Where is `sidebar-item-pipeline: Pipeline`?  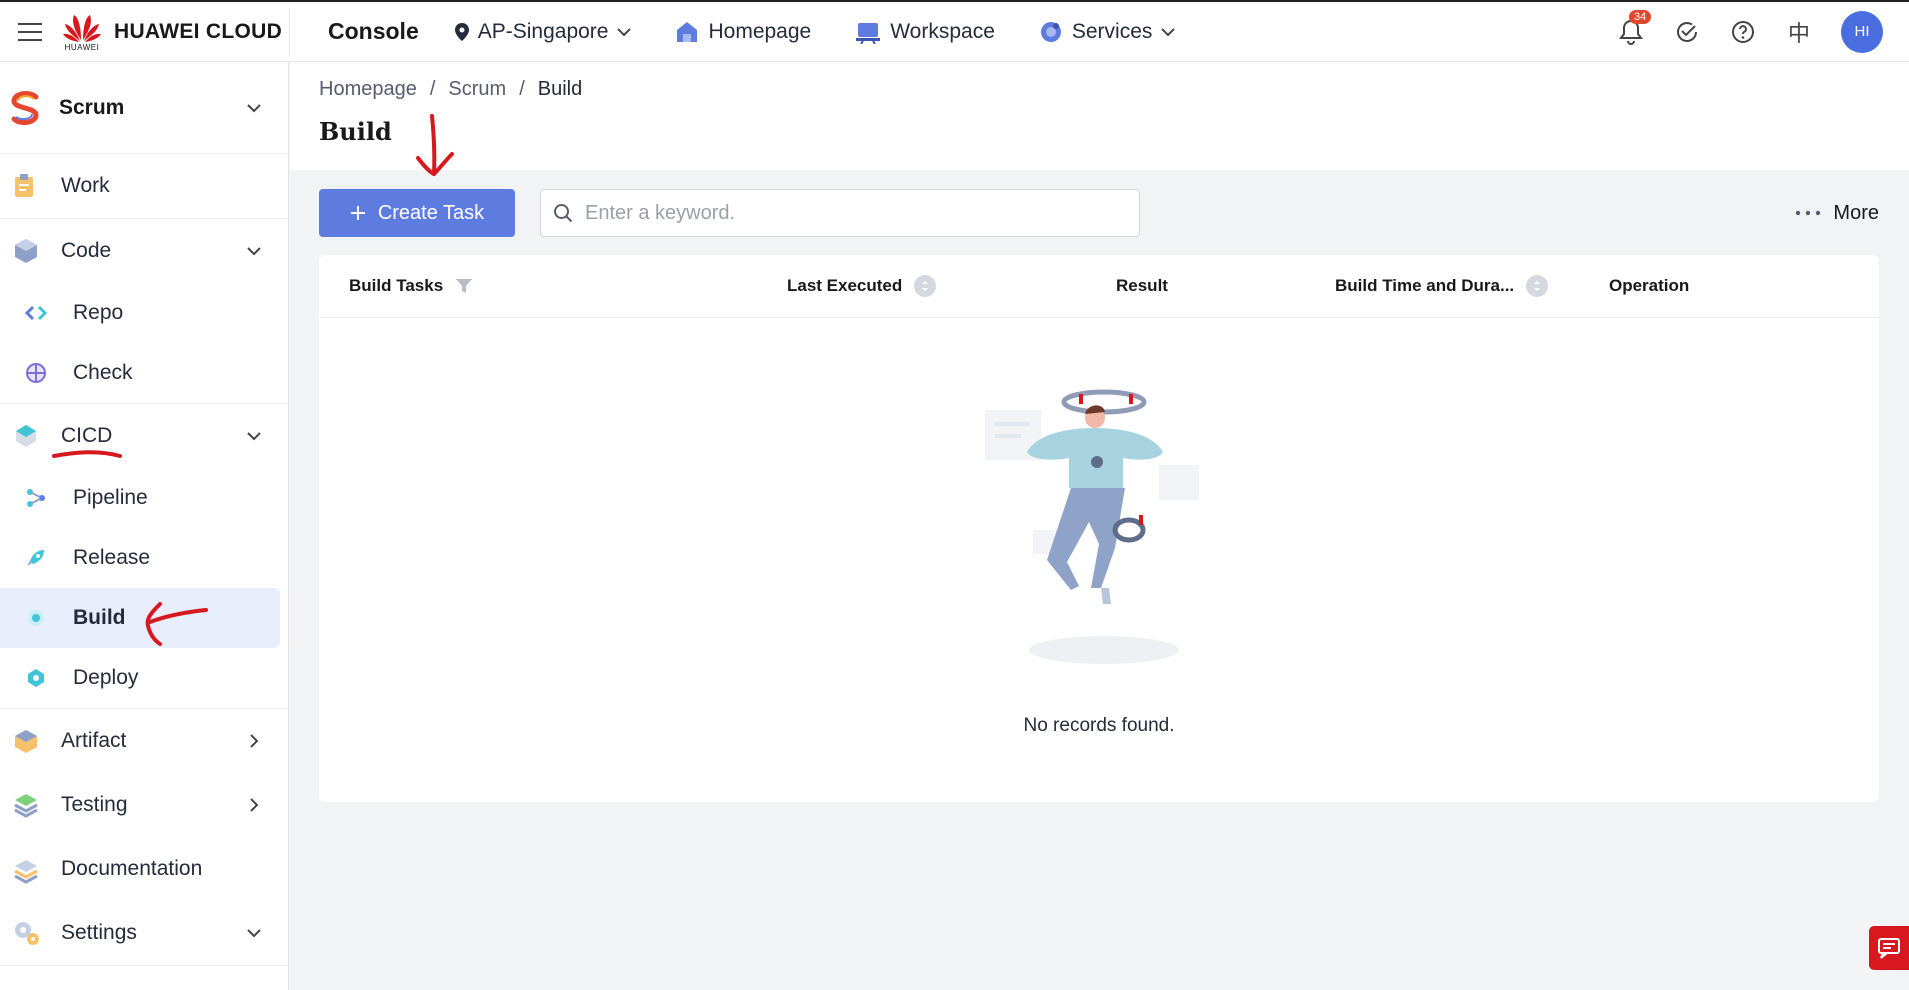
sidebar-item-pipeline: Pipeline is located at coordinates (144, 498).